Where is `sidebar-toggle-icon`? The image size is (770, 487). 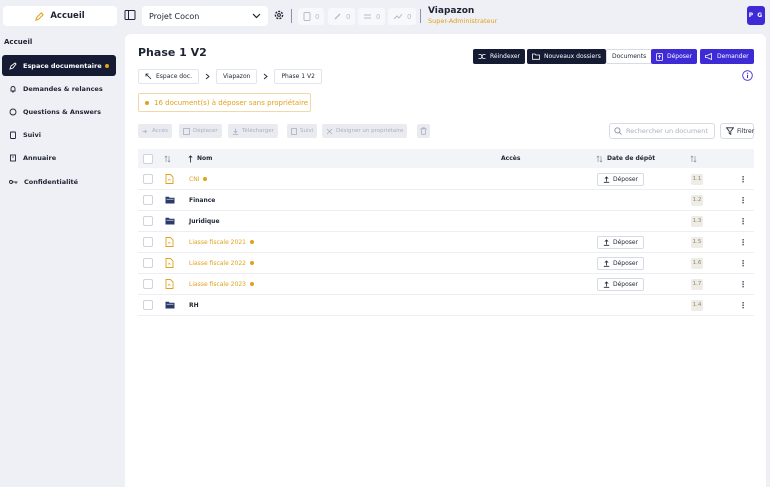 sidebar-toggle-icon is located at coordinates (131, 16).